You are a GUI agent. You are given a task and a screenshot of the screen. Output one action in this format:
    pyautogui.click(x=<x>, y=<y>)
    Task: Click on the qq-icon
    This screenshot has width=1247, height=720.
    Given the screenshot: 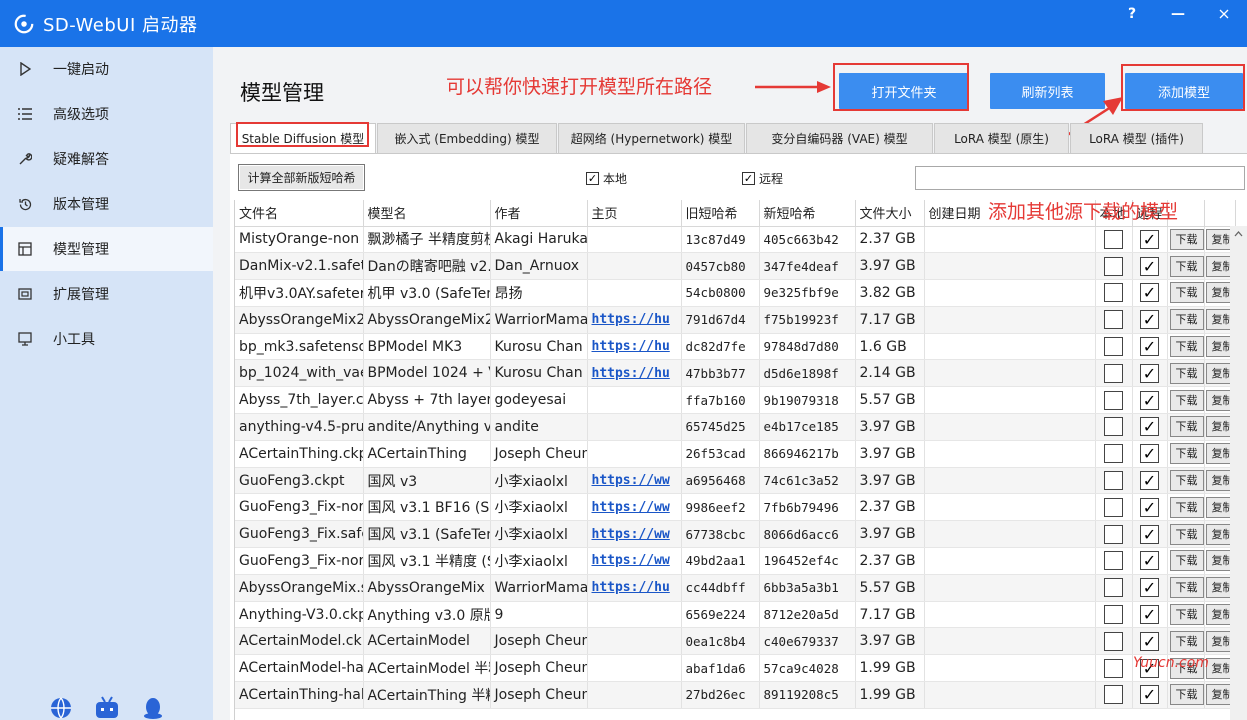 What is the action you would take?
    pyautogui.click(x=153, y=708)
    